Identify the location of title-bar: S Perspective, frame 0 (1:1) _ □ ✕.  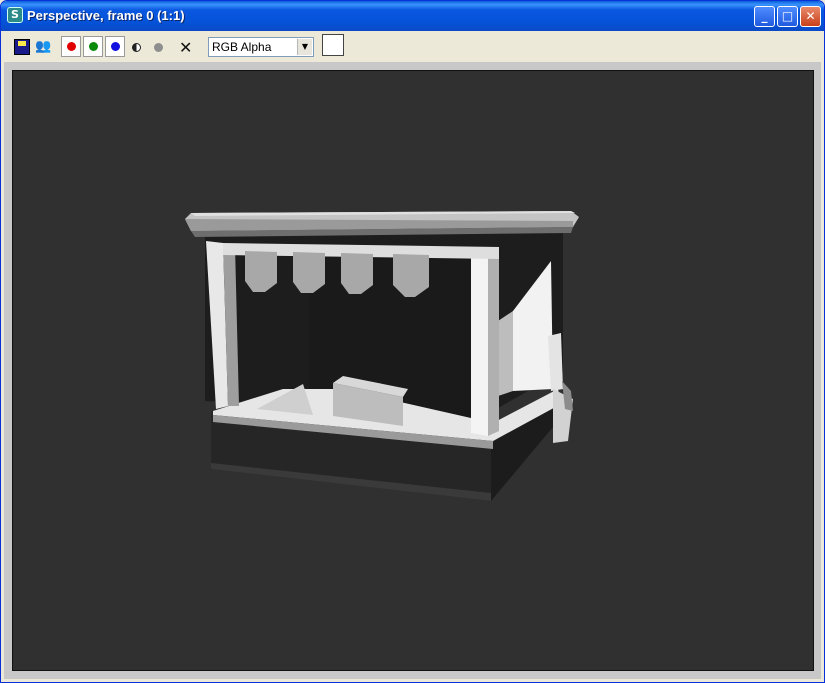
(412, 16).